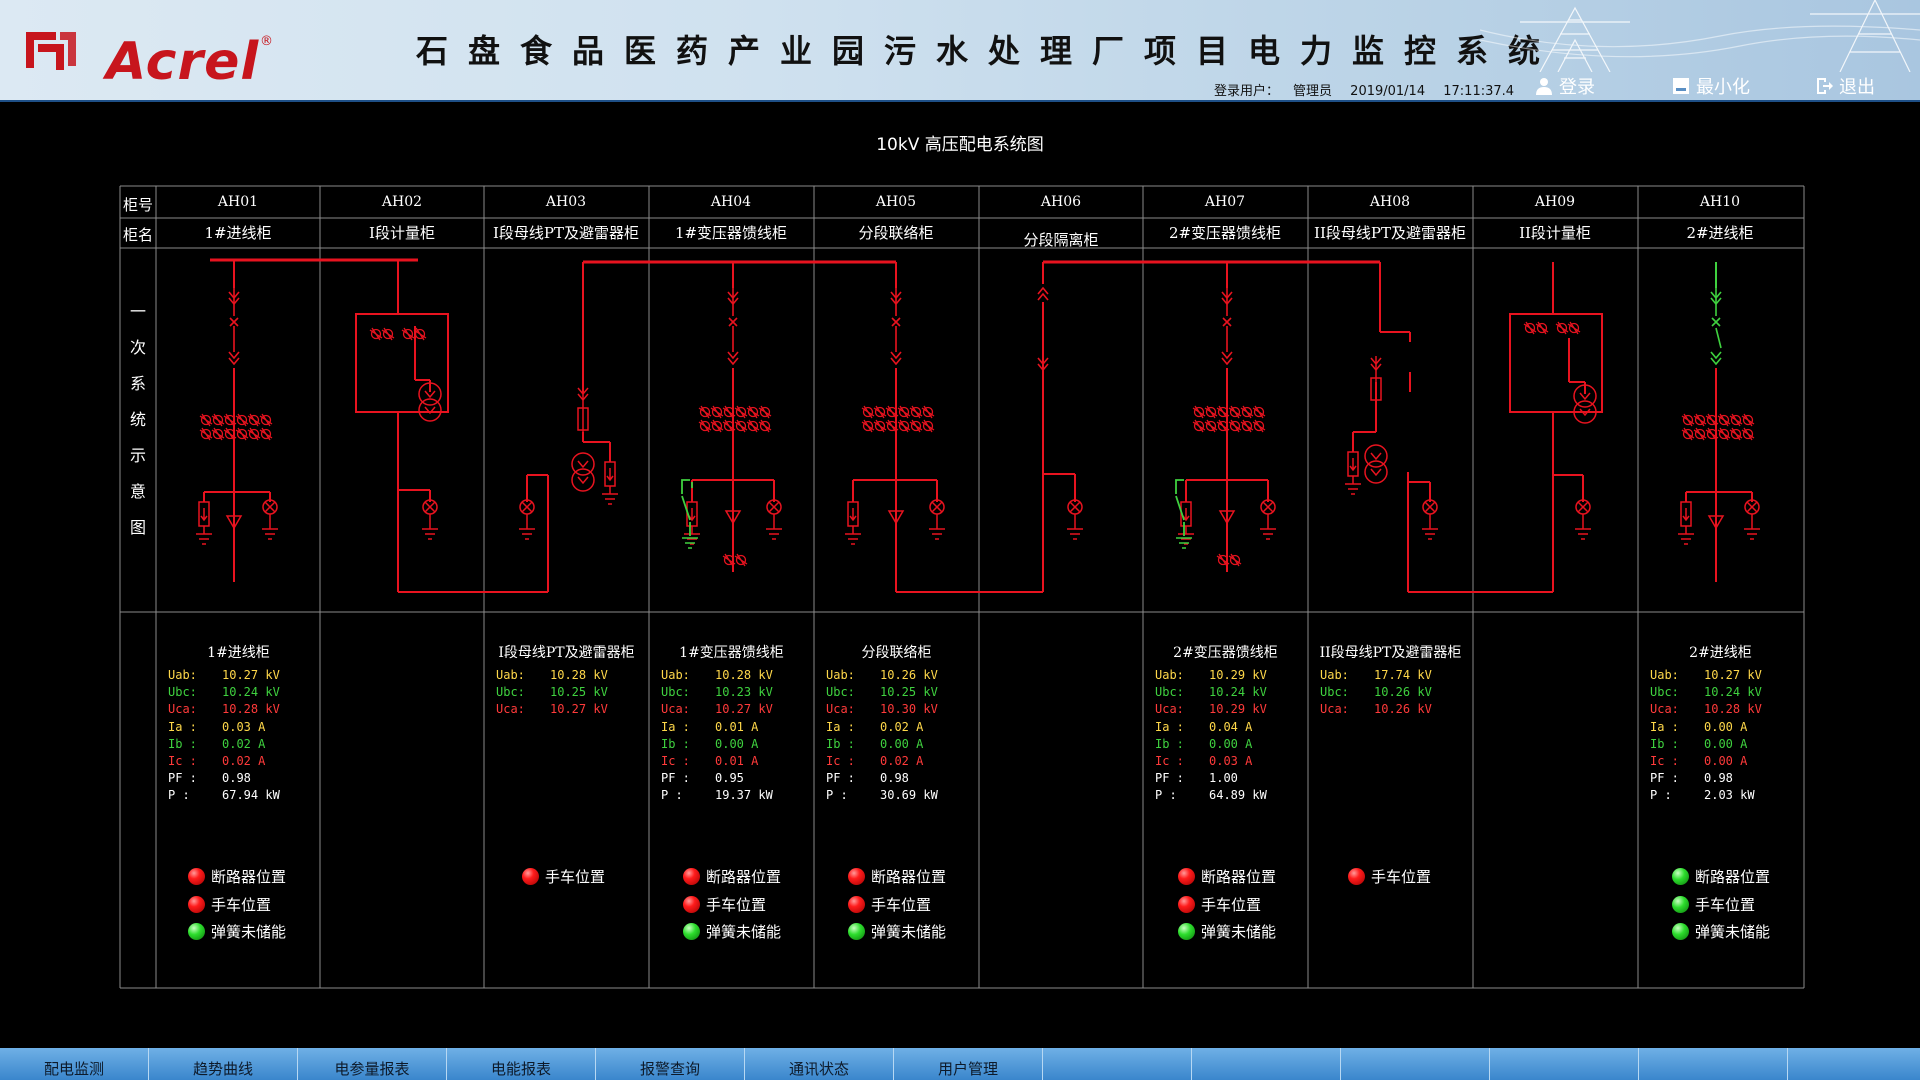 The image size is (1920, 1080). I want to click on tab-alarm-query: 报警查询, so click(670, 1064).